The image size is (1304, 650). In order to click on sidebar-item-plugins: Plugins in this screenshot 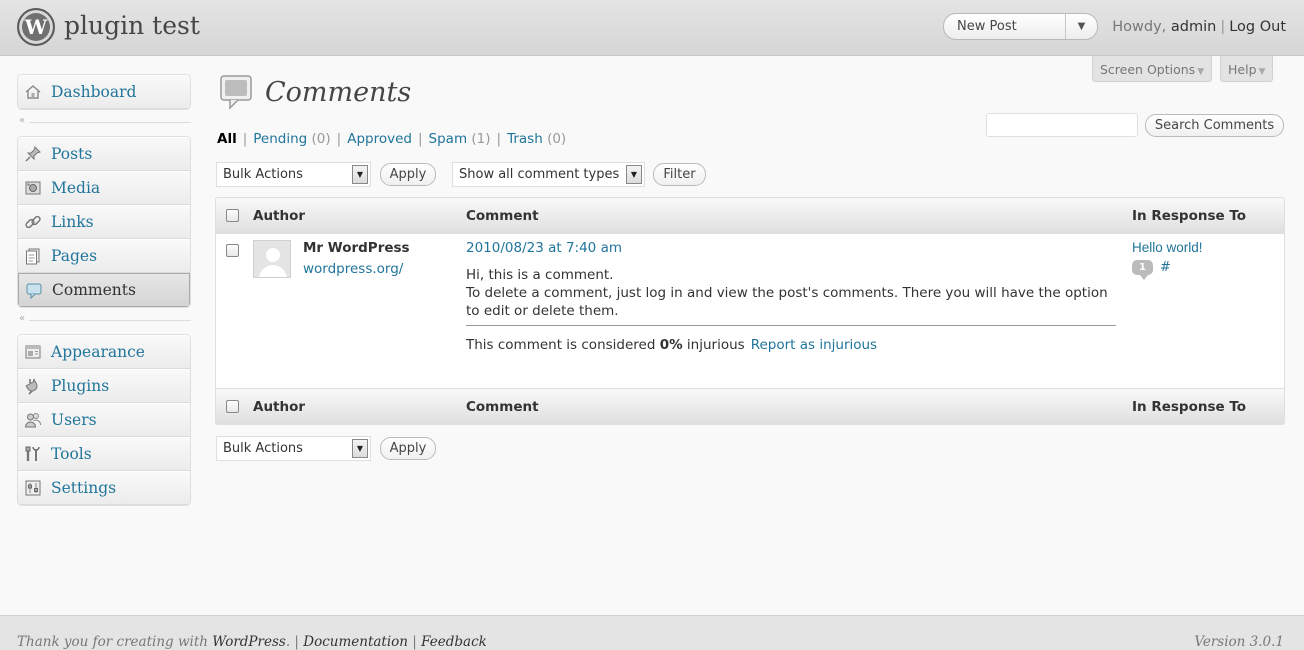, I will do `click(104, 386)`.